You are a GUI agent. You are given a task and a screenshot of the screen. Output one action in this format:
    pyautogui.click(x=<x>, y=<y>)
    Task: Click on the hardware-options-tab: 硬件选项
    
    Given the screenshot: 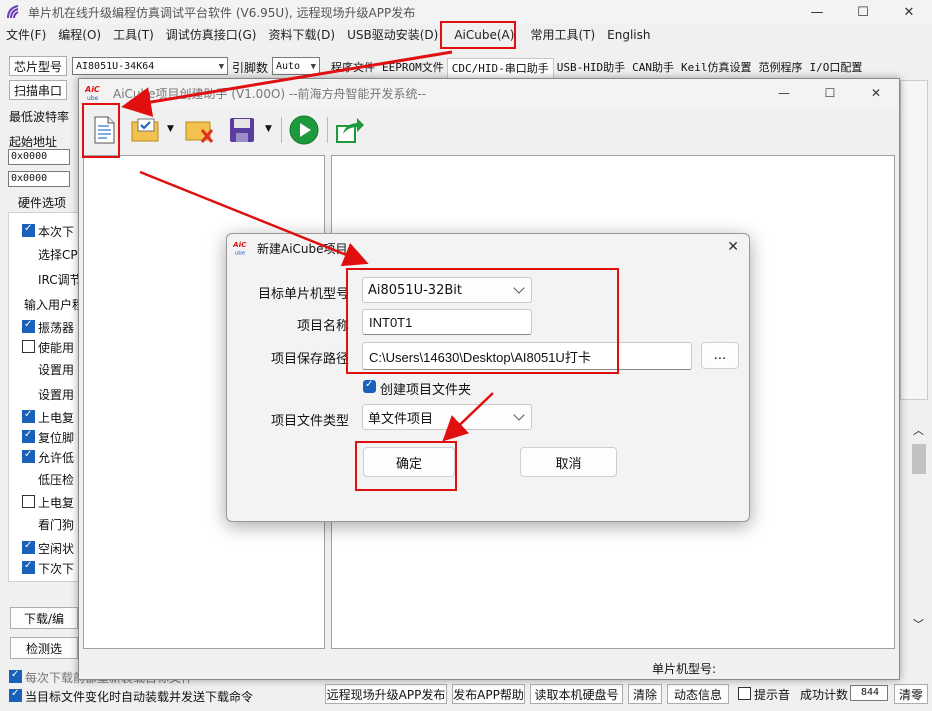 What is the action you would take?
    pyautogui.click(x=42, y=202)
    